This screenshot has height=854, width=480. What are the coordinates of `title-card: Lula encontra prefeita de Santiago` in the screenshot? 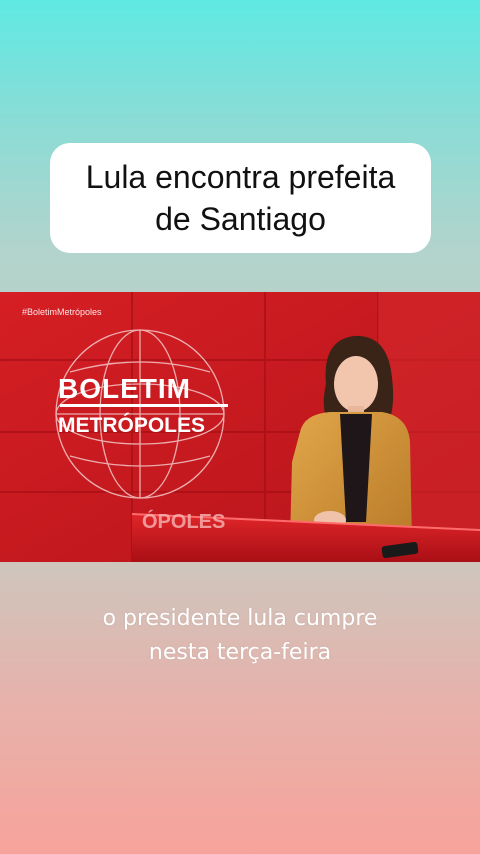 It's located at (240, 198).